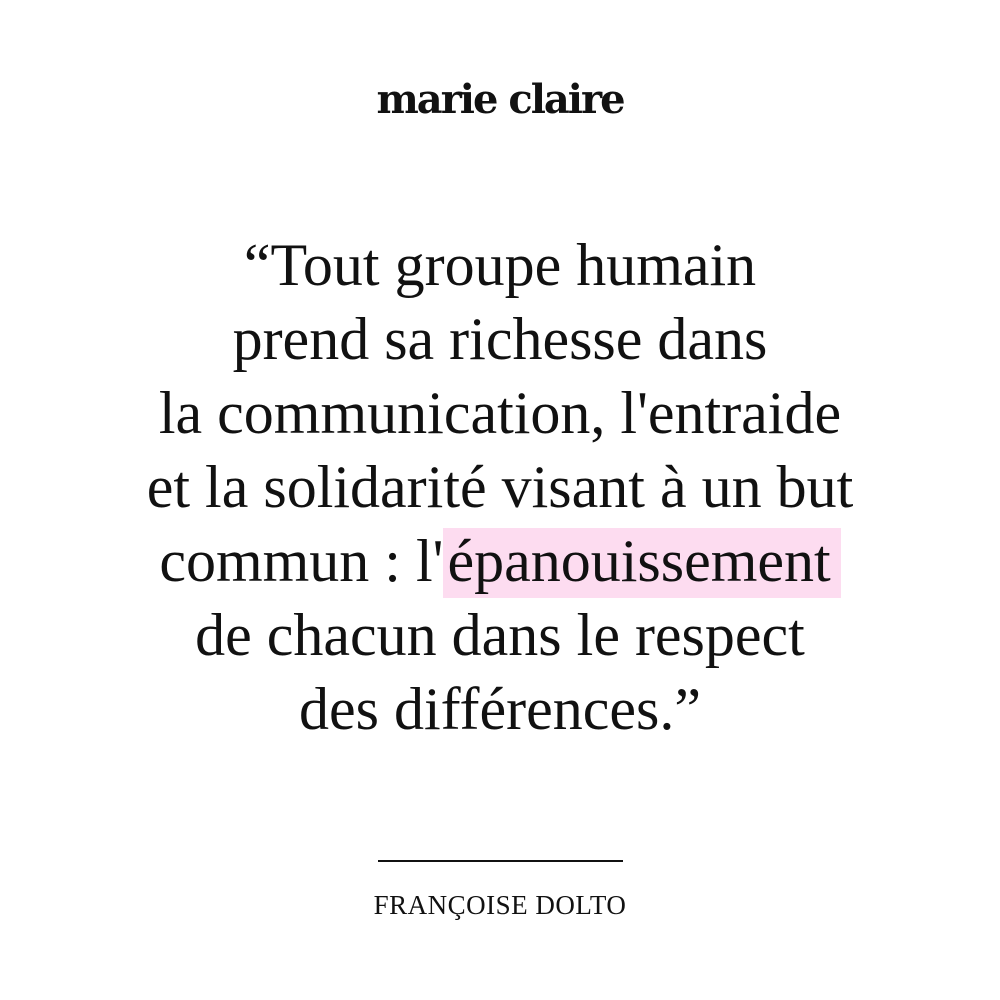  Describe the element at coordinates (301, 561) in the screenshot. I see `quote-line-prefix: commun : l'` at that location.